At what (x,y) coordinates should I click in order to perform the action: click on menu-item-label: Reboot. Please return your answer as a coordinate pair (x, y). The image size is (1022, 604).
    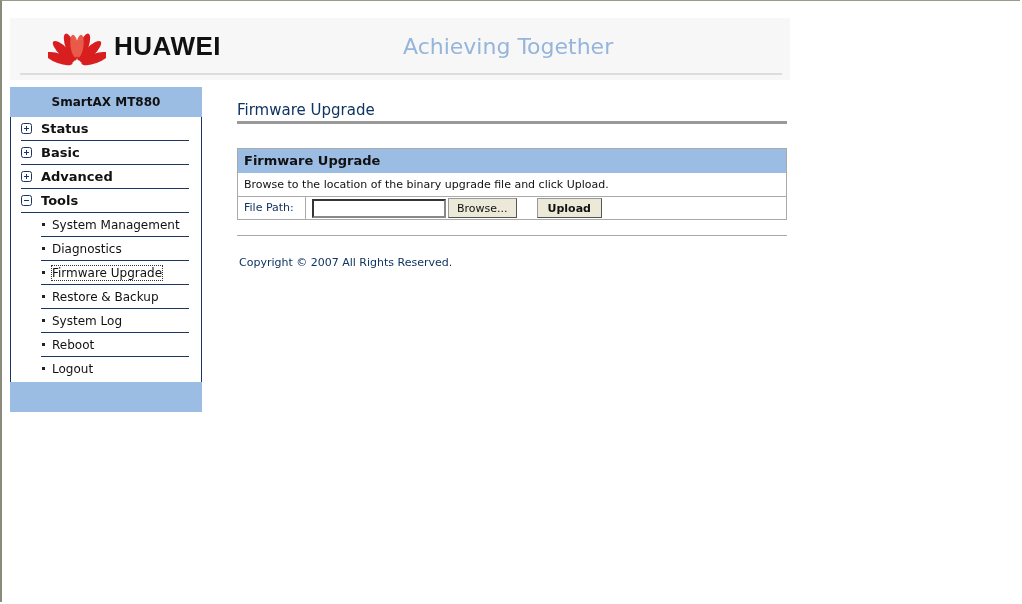
    Looking at the image, I should click on (73, 344).